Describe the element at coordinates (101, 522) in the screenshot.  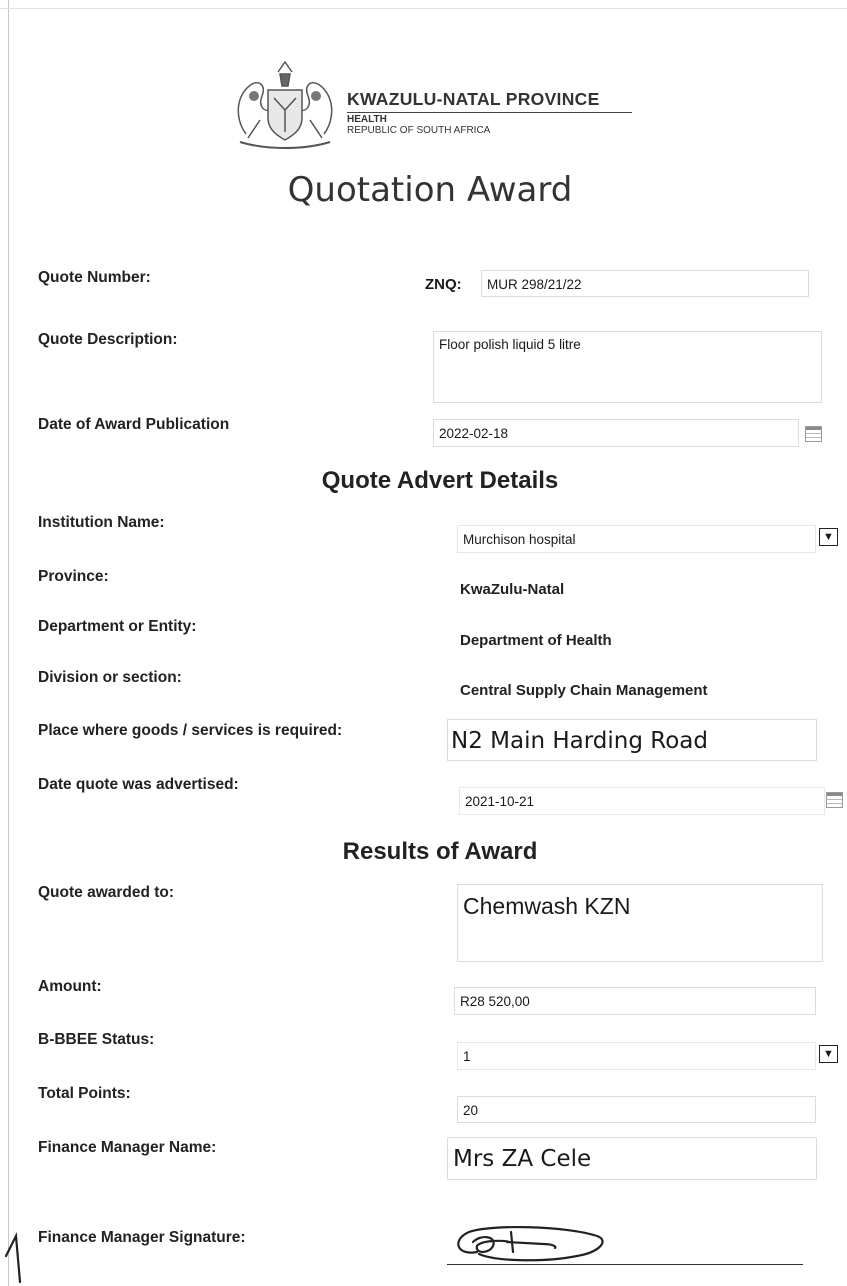
I see `institution-label: Institution Name:` at that location.